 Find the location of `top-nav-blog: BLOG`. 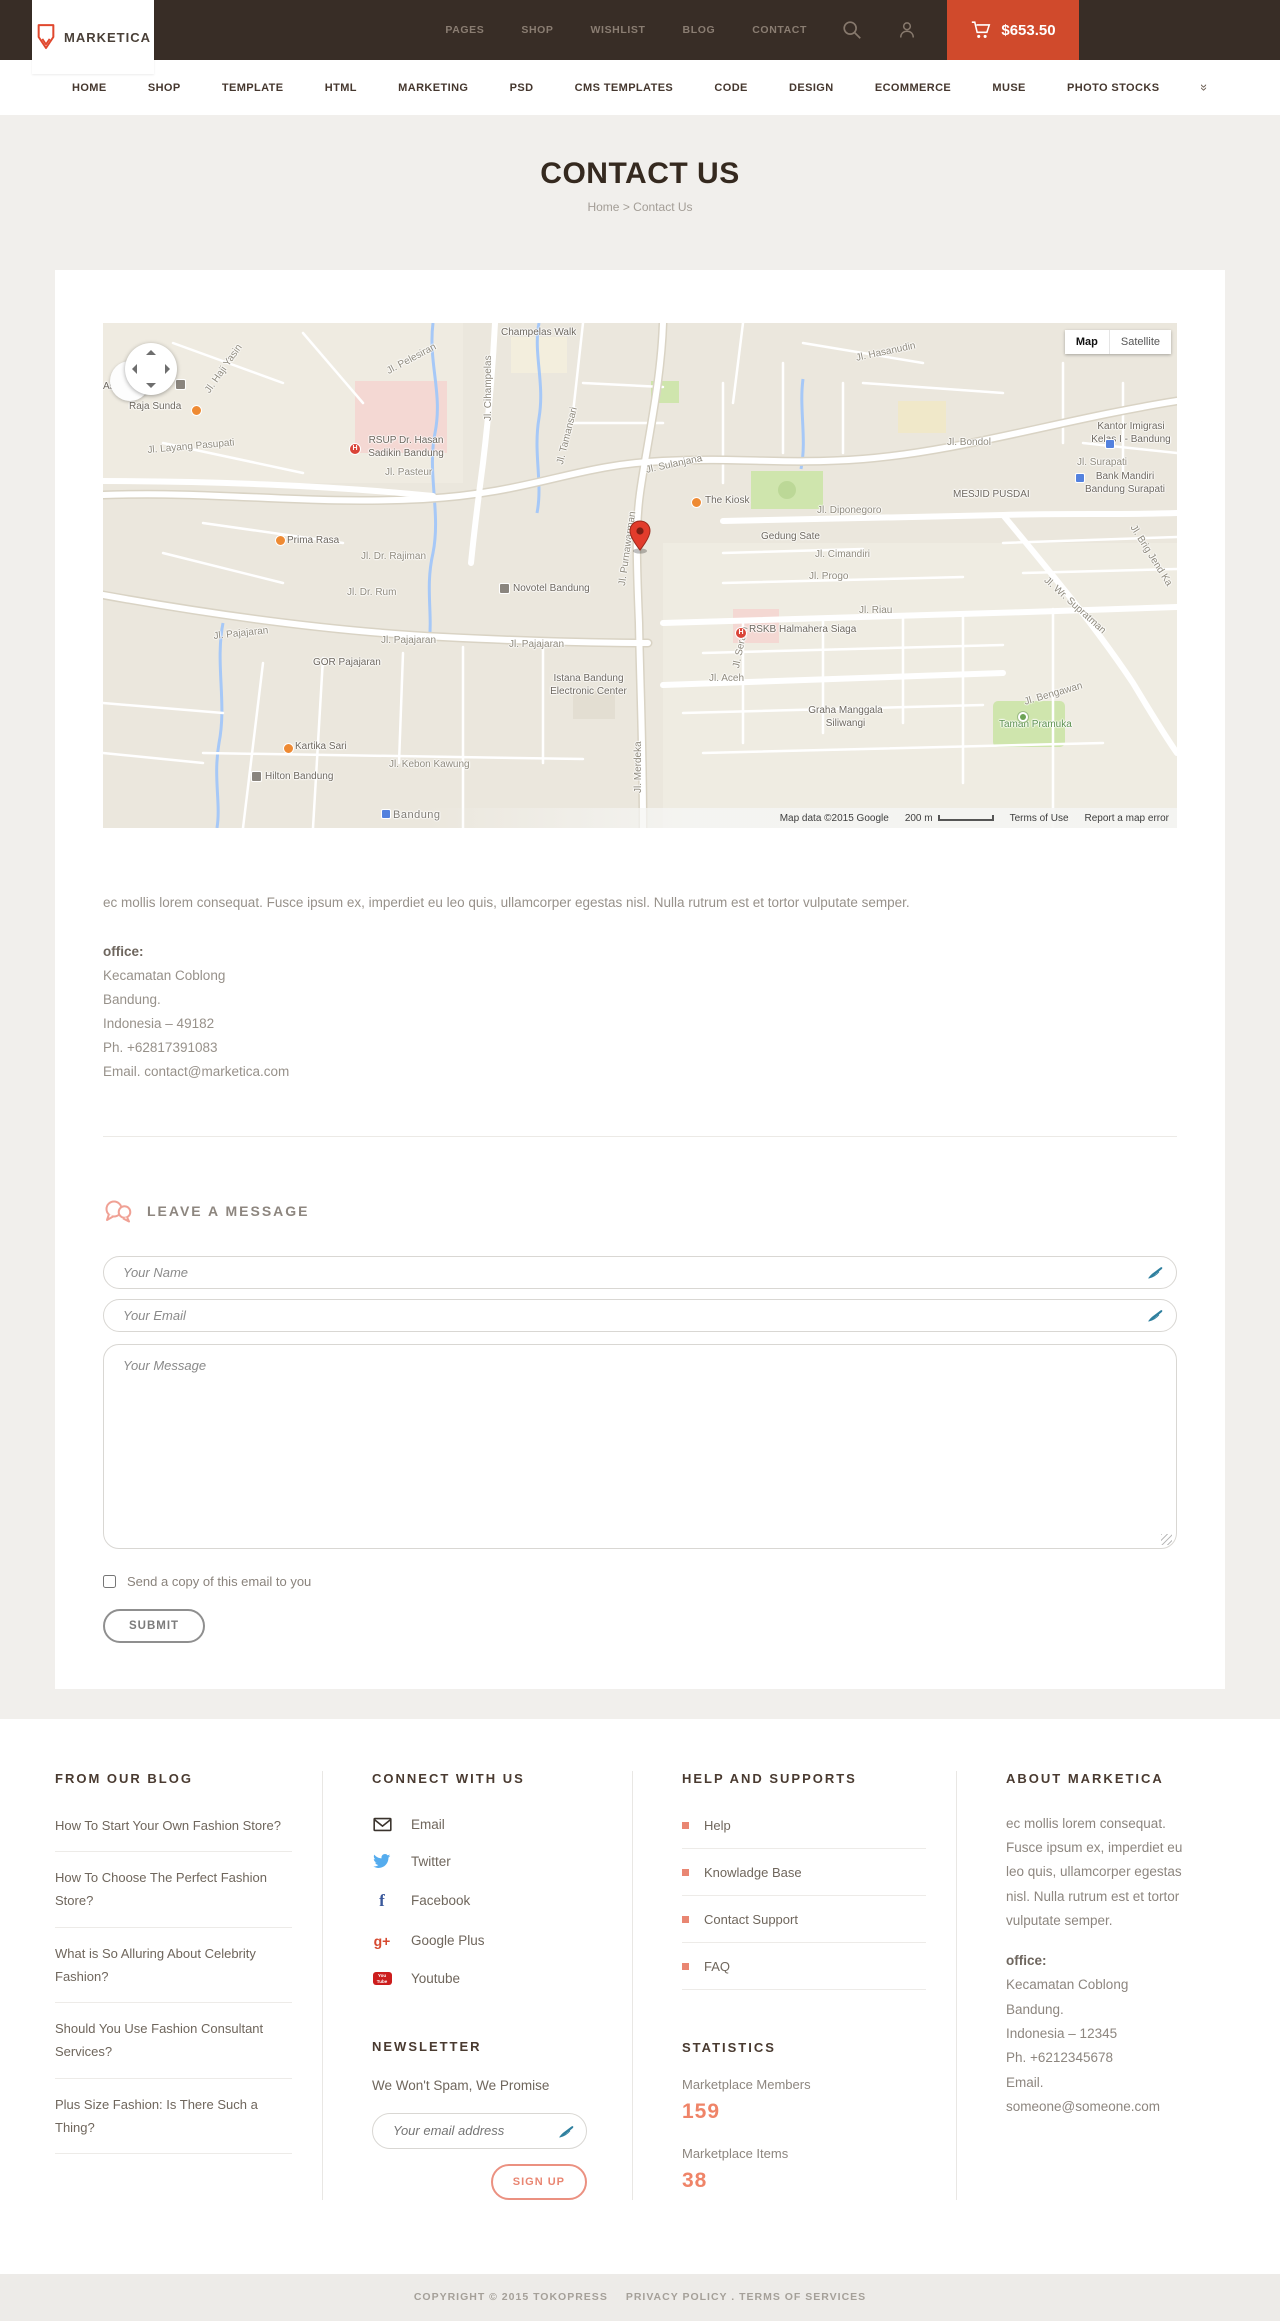

top-nav-blog: BLOG is located at coordinates (699, 30).